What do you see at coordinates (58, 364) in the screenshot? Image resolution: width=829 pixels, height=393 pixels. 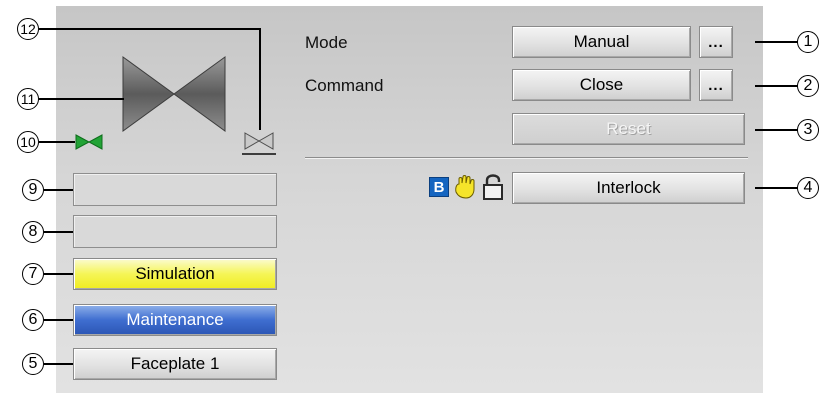 I see `callout-5-leader` at bounding box center [58, 364].